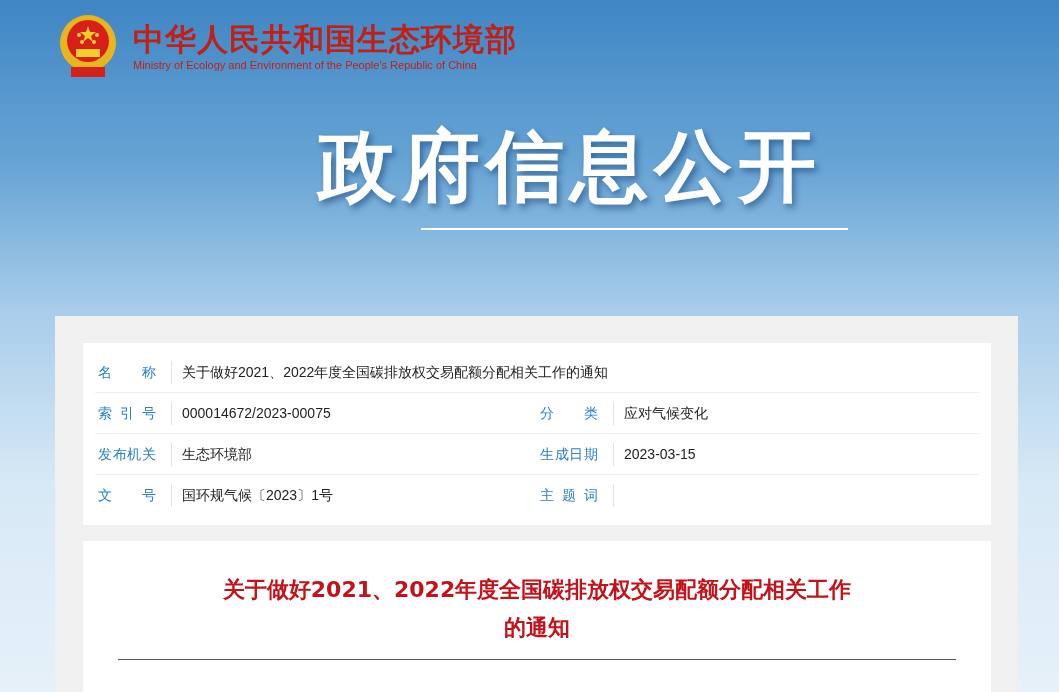 This screenshot has width=1059, height=692. I want to click on field-value: 关于做好2021、2022年度全国碳排放权交易配额分配相关工作的通知, so click(395, 372).